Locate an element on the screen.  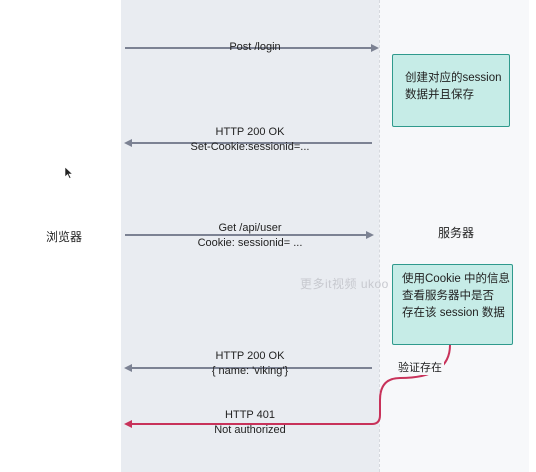
note-line: 数据并且保存 is located at coordinates (439, 95).